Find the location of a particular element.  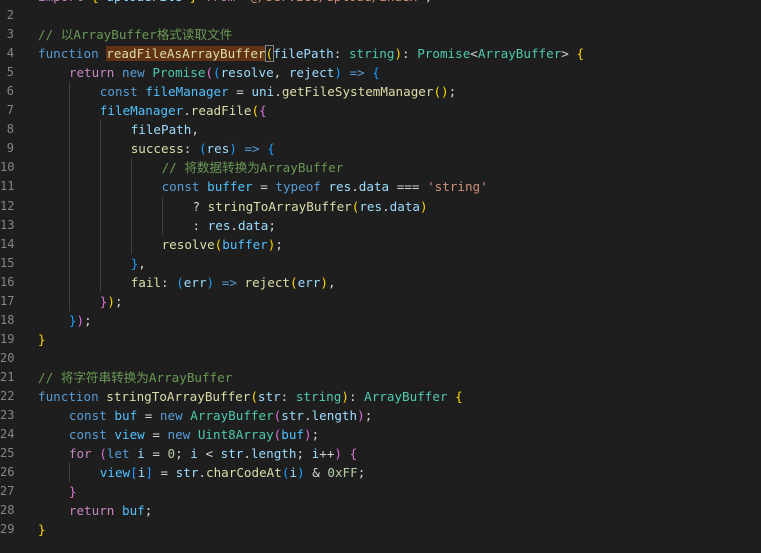

line-number: 4 is located at coordinates (10, 53).